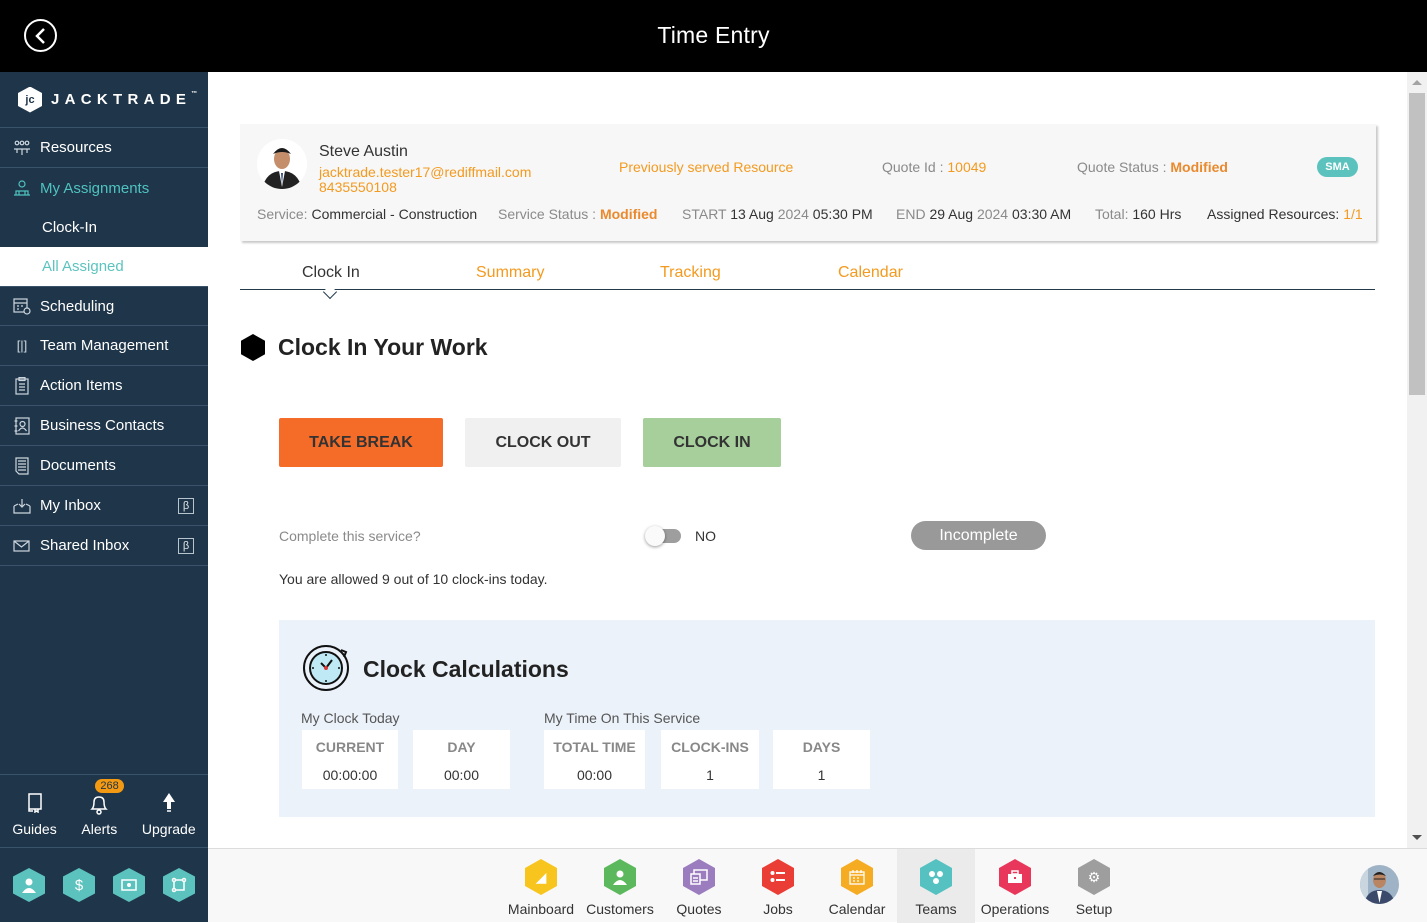 The width and height of the screenshot is (1427, 923). I want to click on take-break-button: TAKE BREAK, so click(361, 442).